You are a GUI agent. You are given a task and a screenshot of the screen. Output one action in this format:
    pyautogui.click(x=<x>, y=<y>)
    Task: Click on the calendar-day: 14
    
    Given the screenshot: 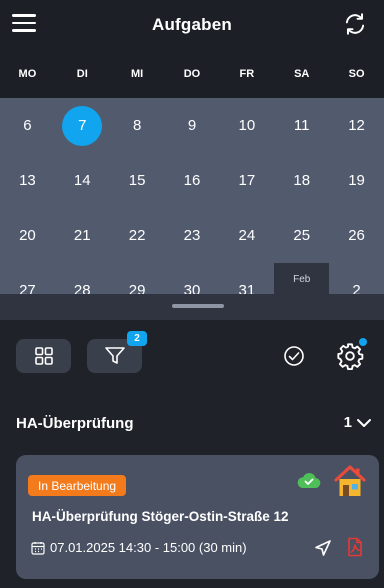 What is the action you would take?
    pyautogui.click(x=82, y=180)
    